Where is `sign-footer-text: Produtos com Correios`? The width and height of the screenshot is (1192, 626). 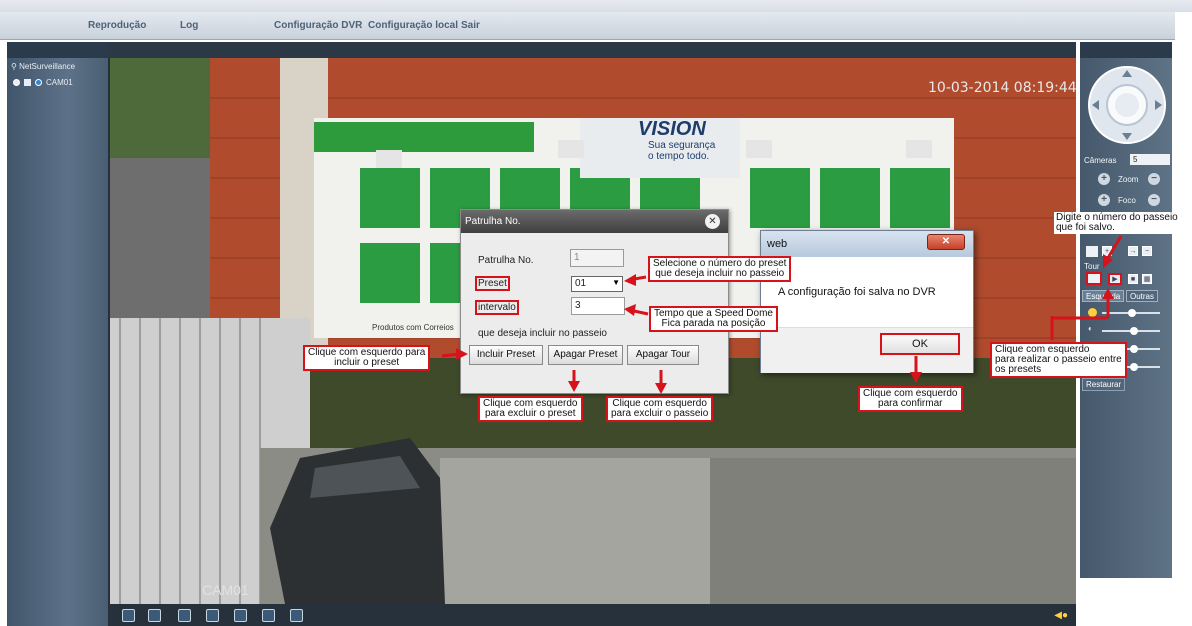 sign-footer-text: Produtos com Correios is located at coordinates (413, 327).